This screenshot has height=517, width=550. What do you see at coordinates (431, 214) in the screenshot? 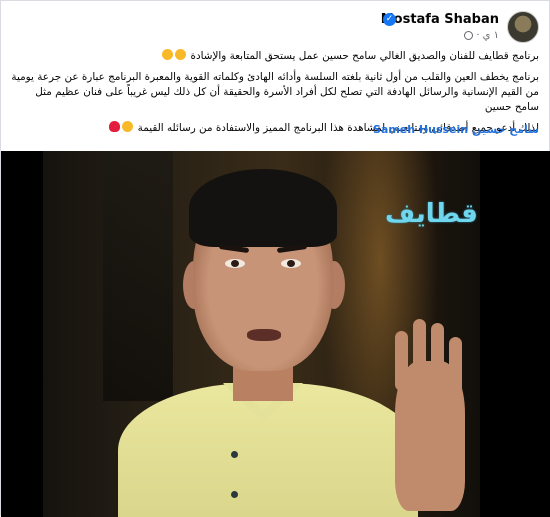
I see `video-watermark-logo: قطايف` at bounding box center [431, 214].